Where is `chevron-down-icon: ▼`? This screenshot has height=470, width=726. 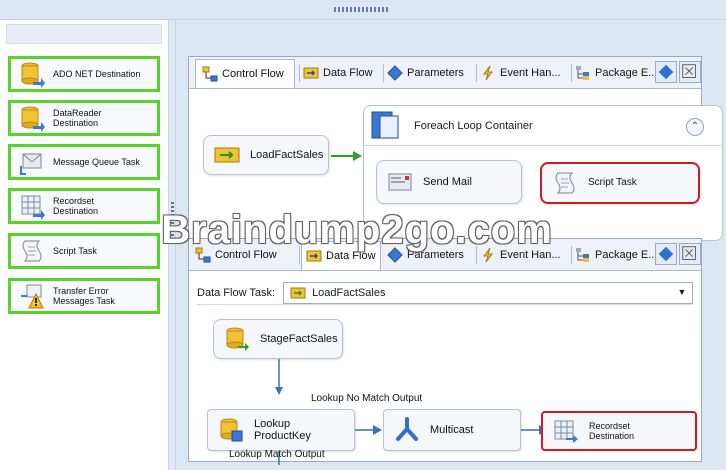
chevron-down-icon: ▼ is located at coordinates (682, 291).